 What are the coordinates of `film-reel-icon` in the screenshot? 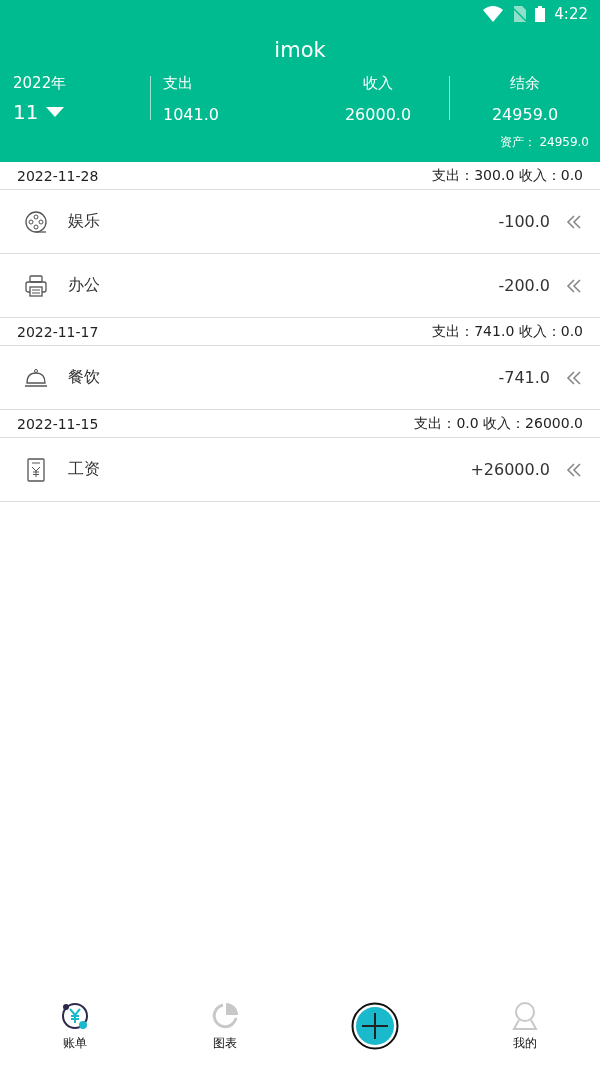 It's located at (36, 221).